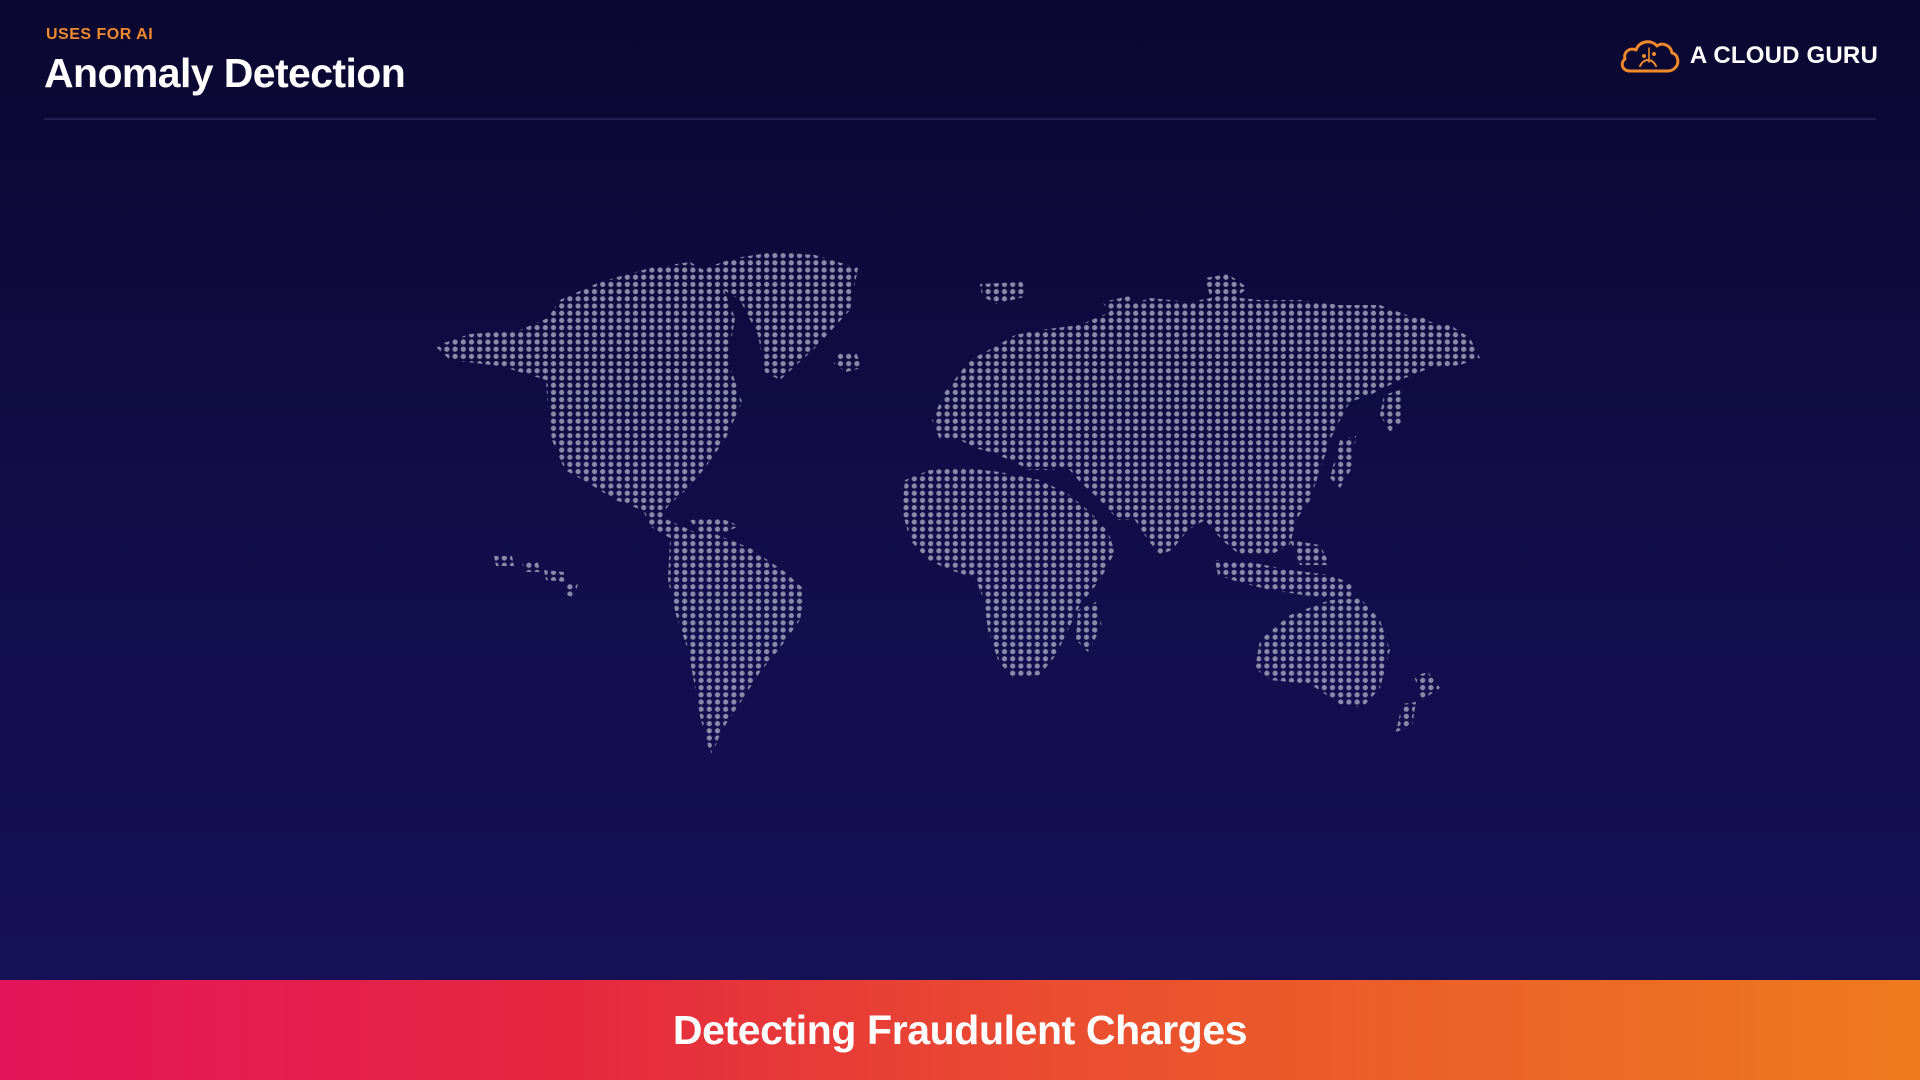  I want to click on bottom-banner: Detecting Fraudulent Charges, so click(960, 1030).